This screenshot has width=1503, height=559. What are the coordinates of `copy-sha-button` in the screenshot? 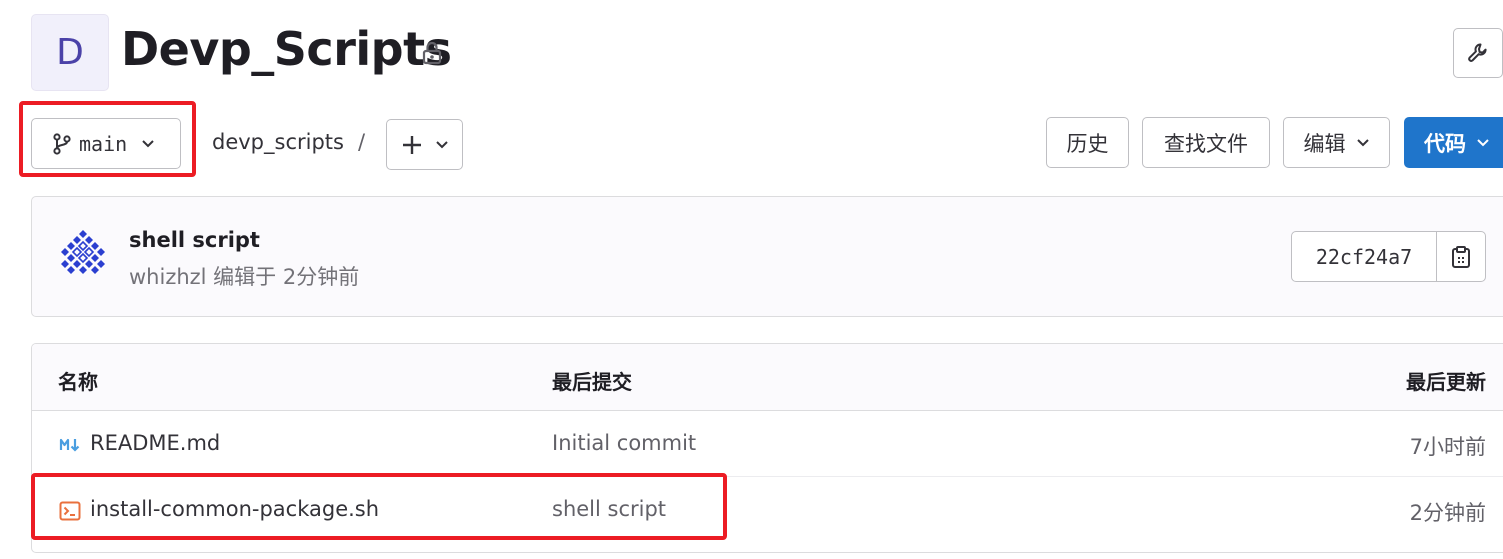 It's located at (1461, 256).